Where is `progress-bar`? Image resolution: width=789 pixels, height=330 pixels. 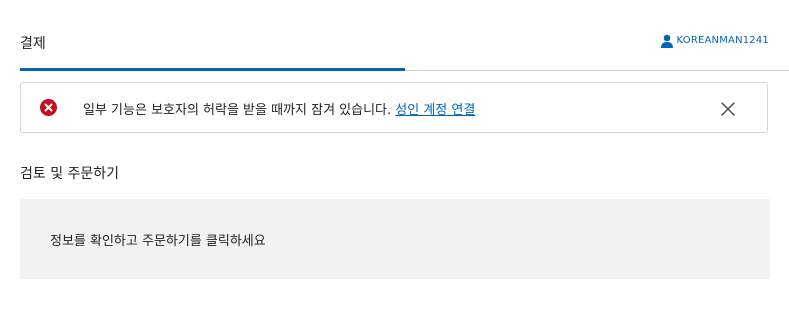 progress-bar is located at coordinates (212, 69).